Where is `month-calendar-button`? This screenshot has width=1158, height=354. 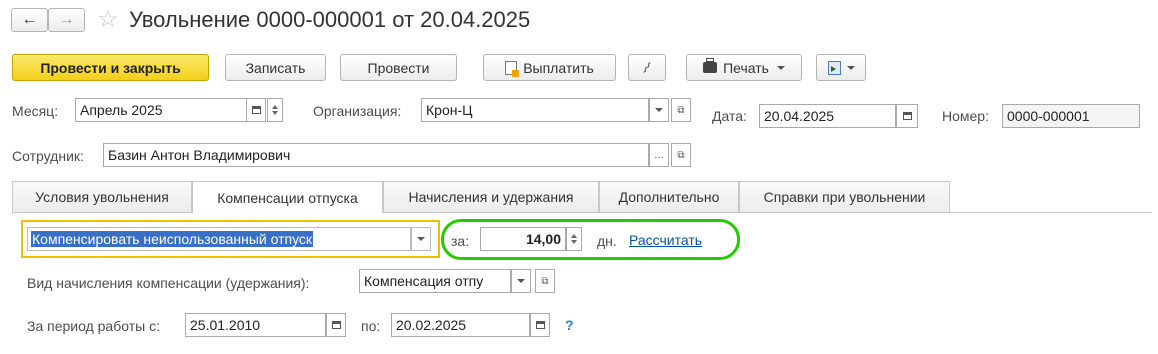
month-calendar-button is located at coordinates (256, 110).